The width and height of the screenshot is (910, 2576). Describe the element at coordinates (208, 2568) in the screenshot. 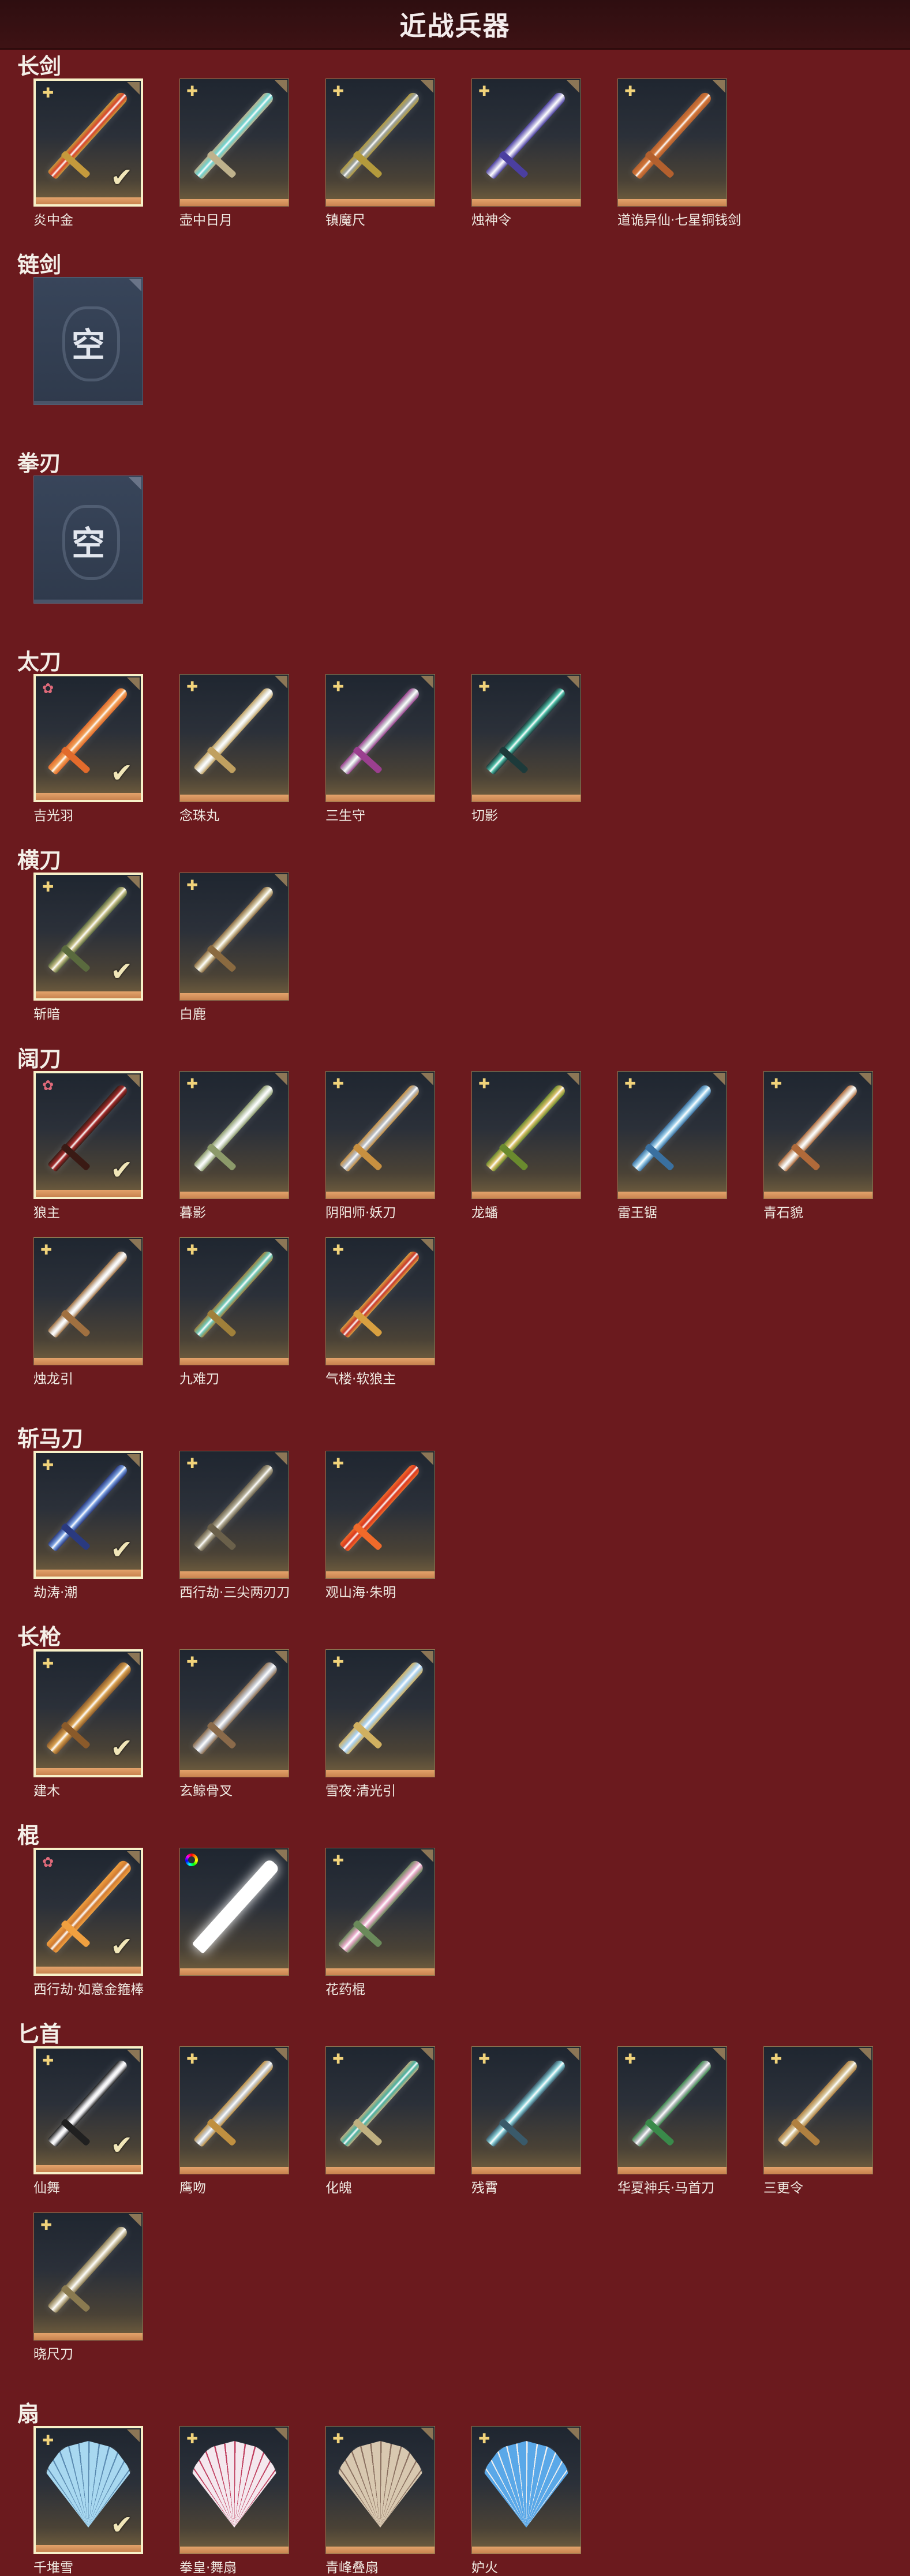

I see `weapon-name: 拳皇·舞扇` at that location.